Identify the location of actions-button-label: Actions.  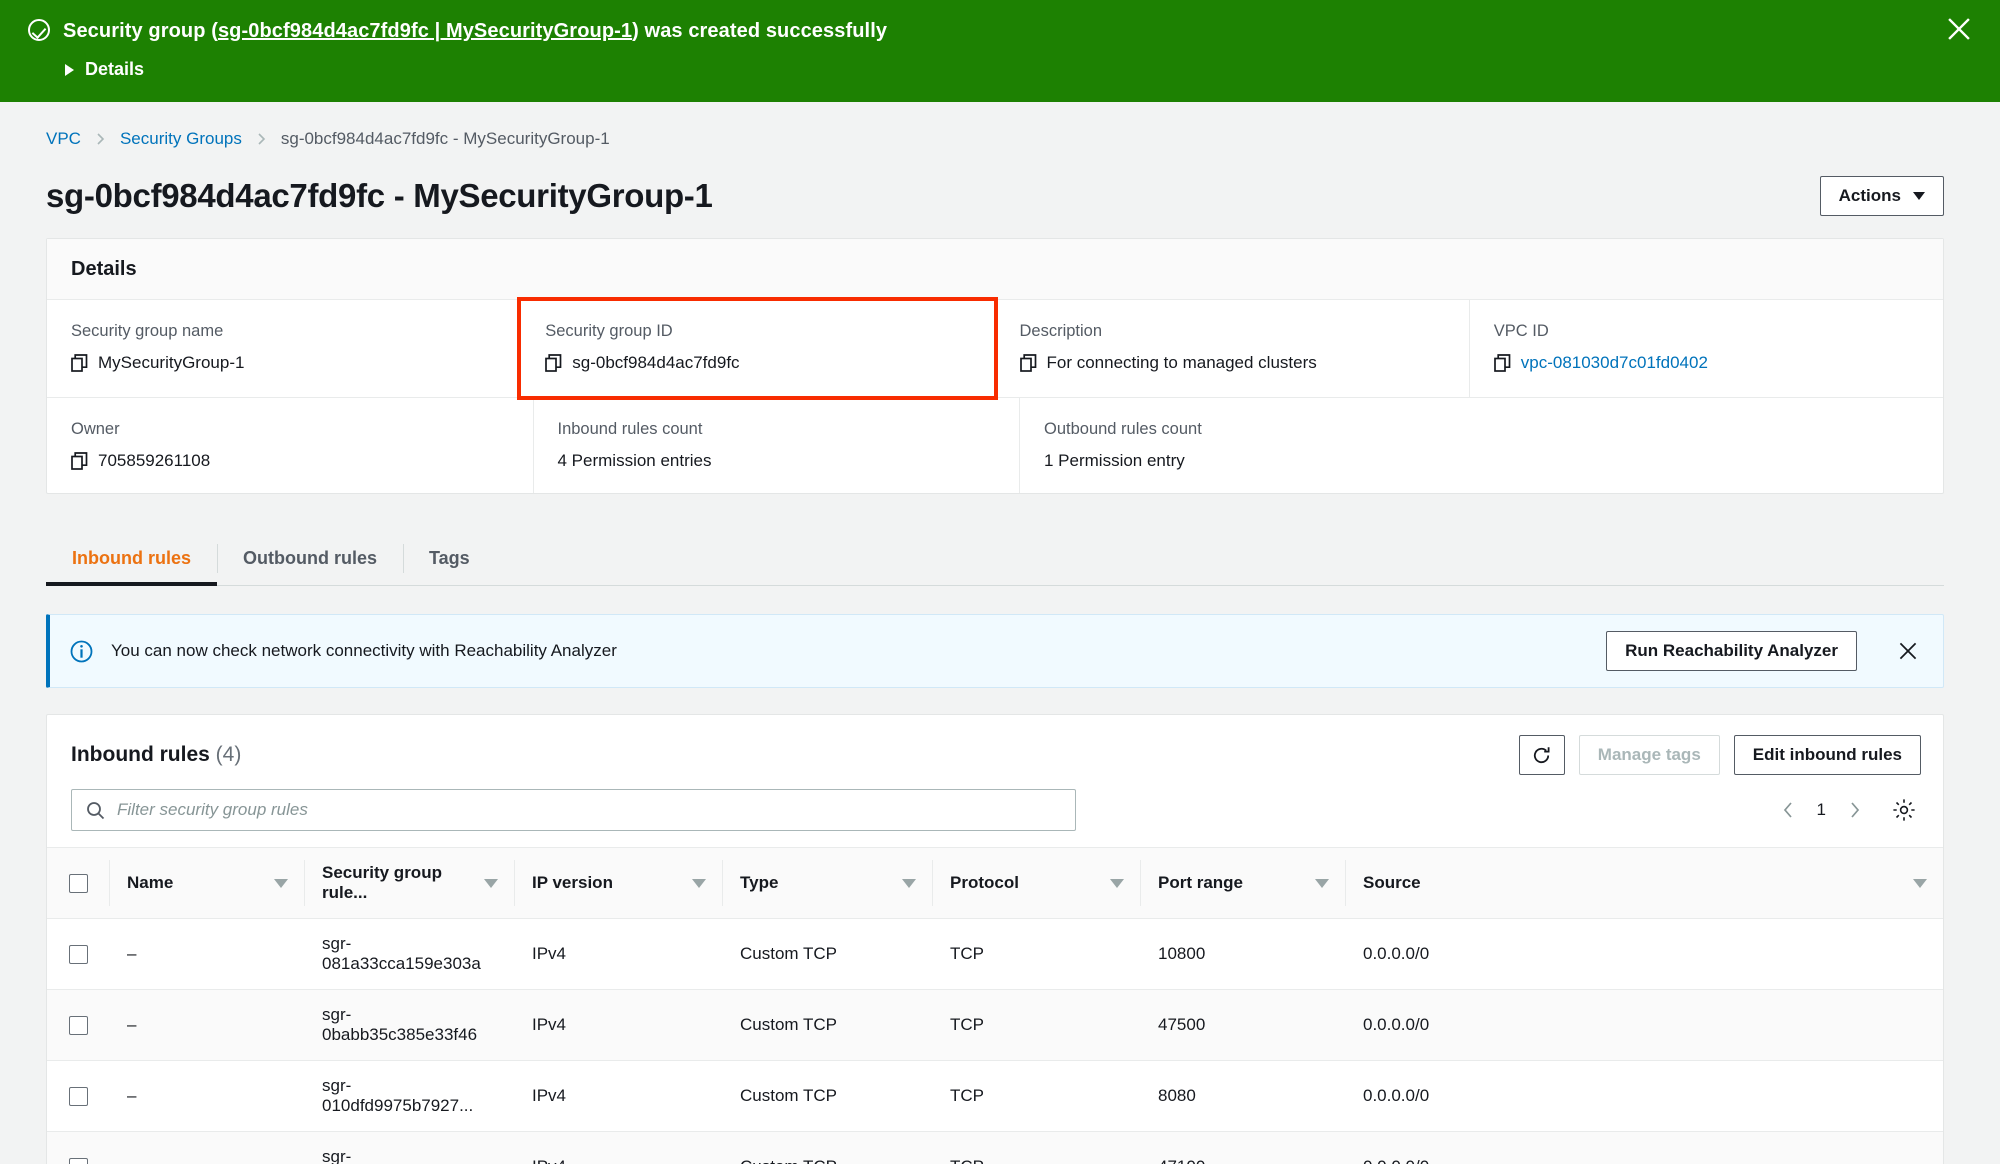
(1869, 195).